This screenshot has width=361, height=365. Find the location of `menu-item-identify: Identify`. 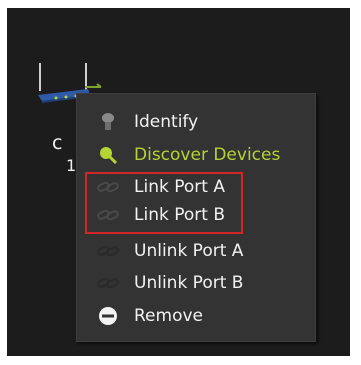

menu-item-identify: Identify is located at coordinates (196, 122).